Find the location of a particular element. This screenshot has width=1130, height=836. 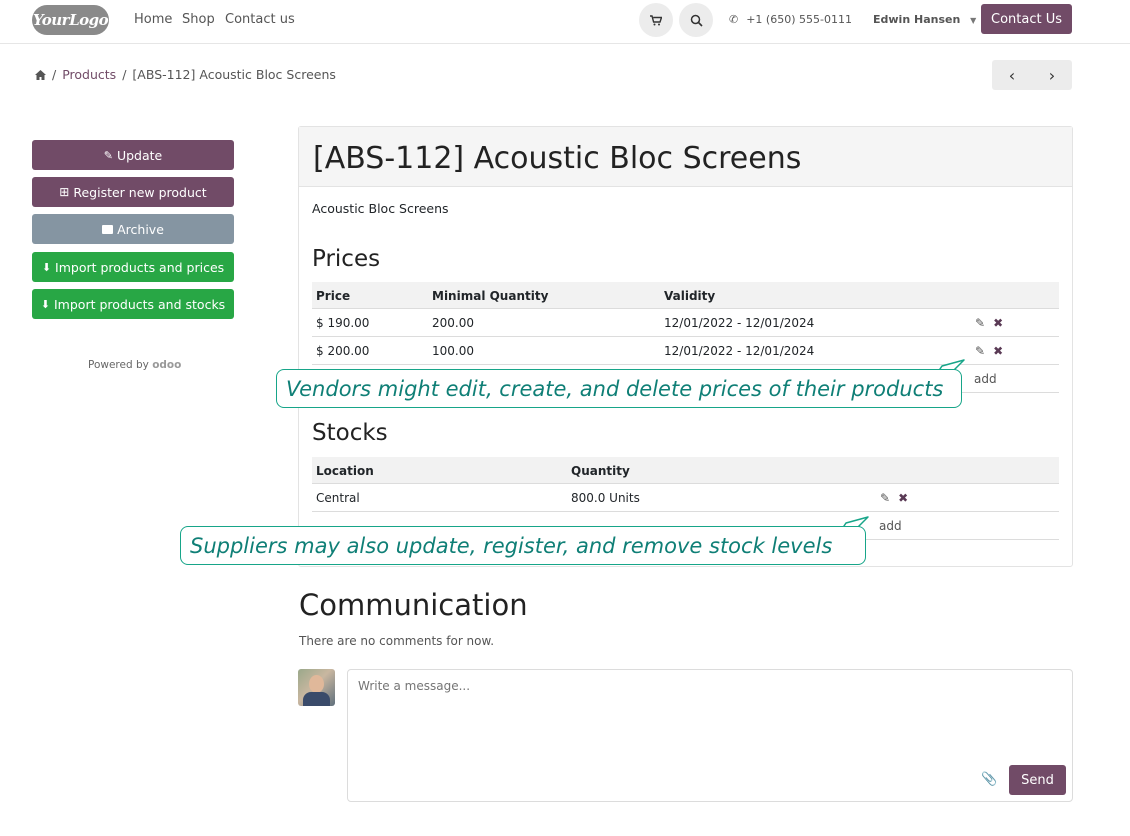

previous-record-button: ‹ is located at coordinates (1012, 75).